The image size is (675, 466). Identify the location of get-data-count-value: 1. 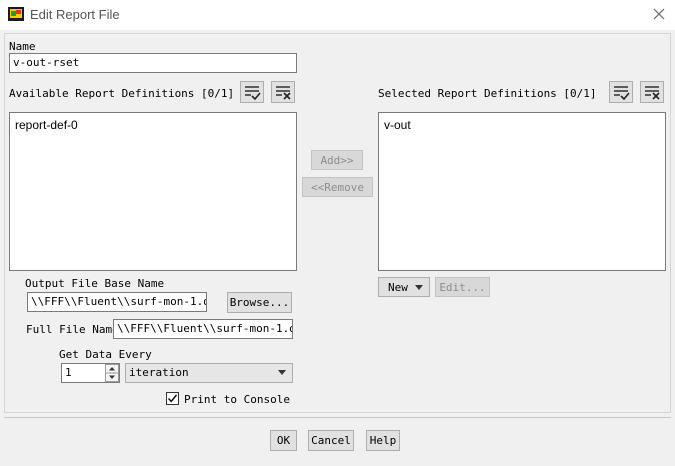
(68, 372).